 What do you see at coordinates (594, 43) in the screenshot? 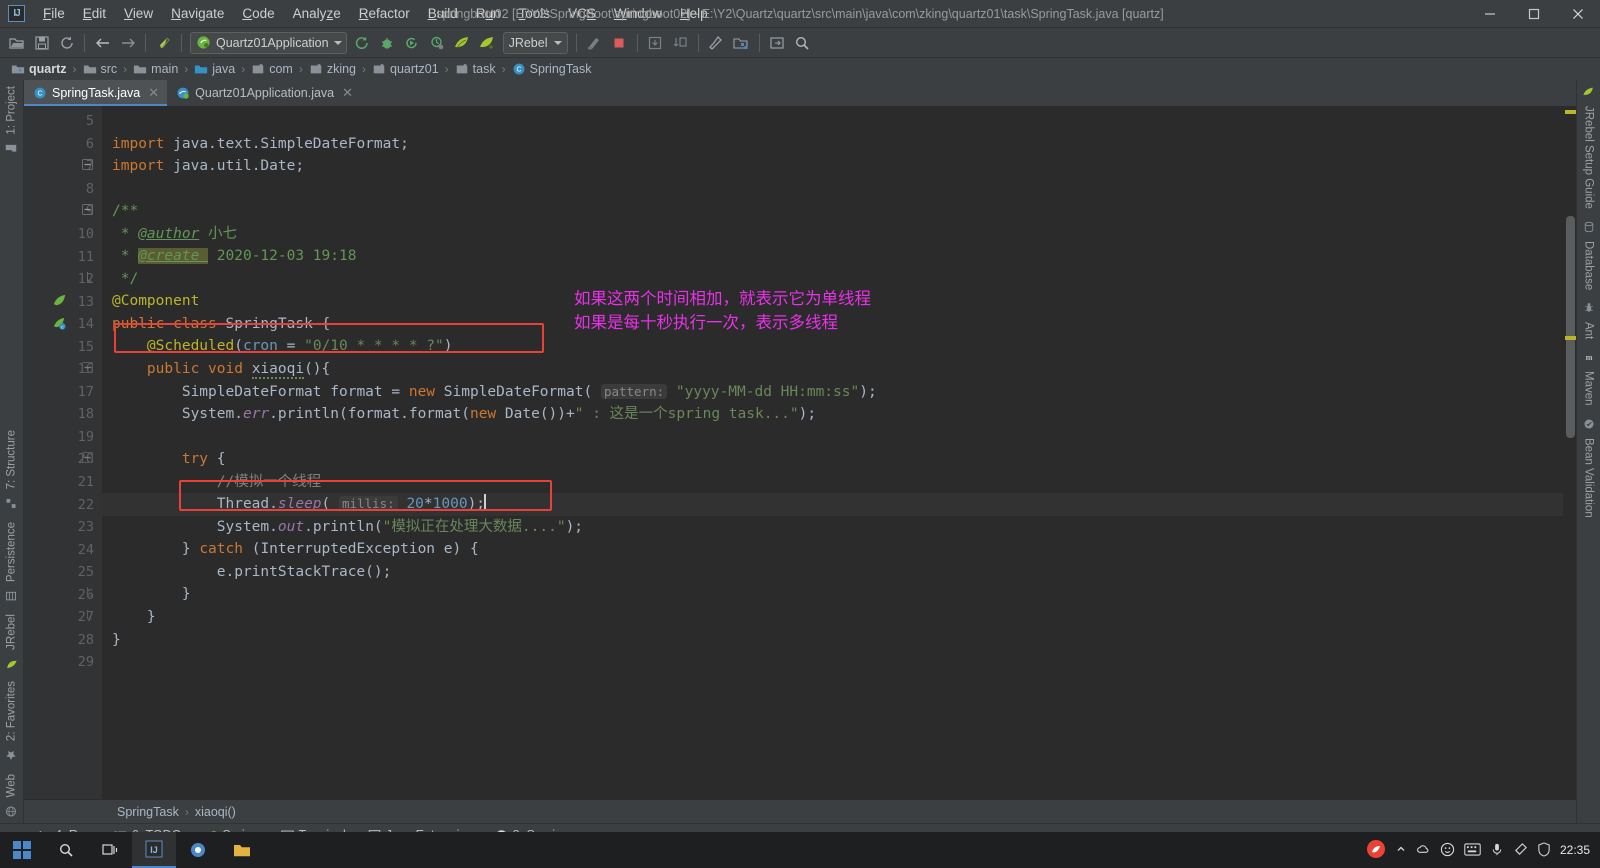
I see `build-icon` at bounding box center [594, 43].